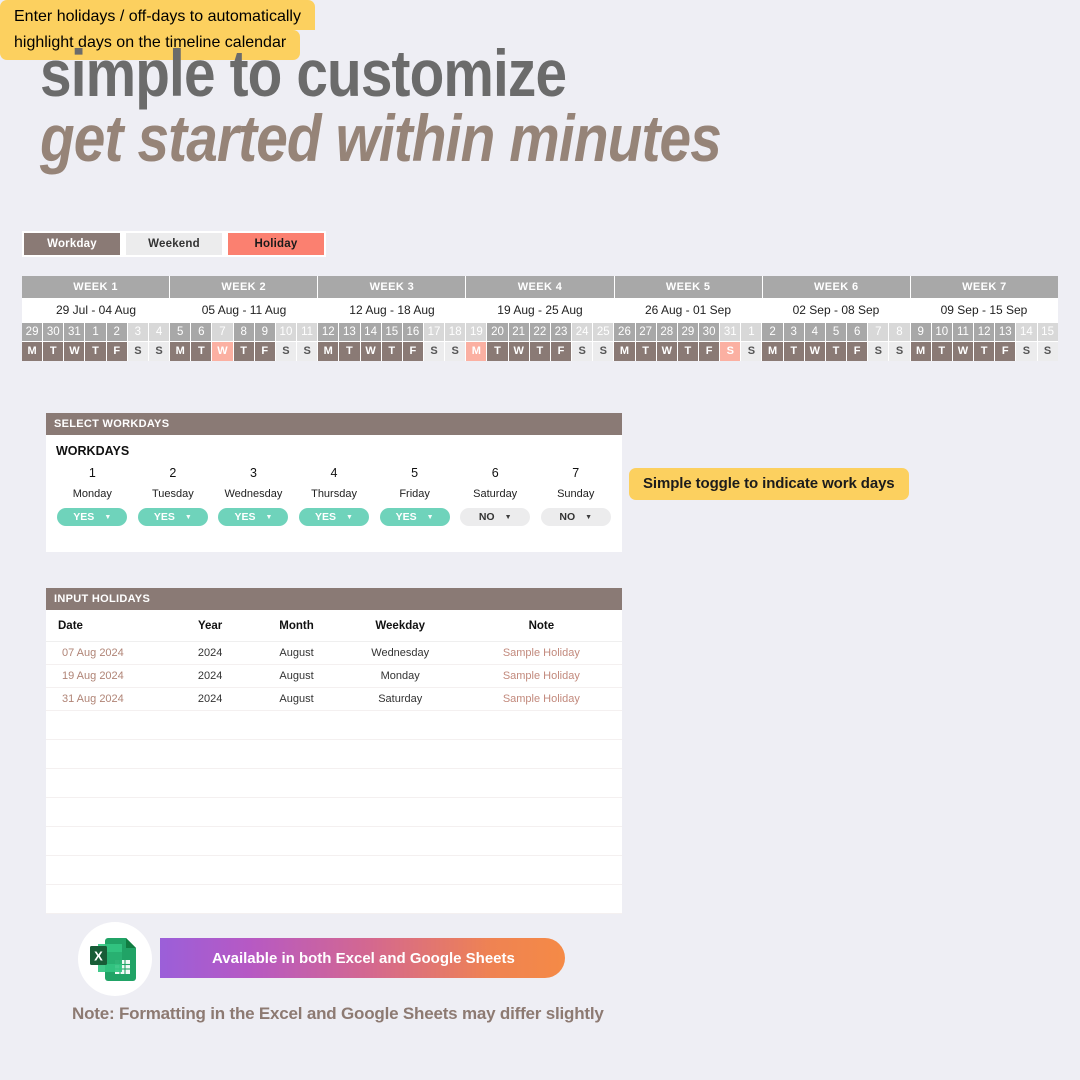 This screenshot has height=1080, width=1080. Describe the element at coordinates (202, 342) in the screenshot. I see `calendar-day-cell: 6T` at that location.